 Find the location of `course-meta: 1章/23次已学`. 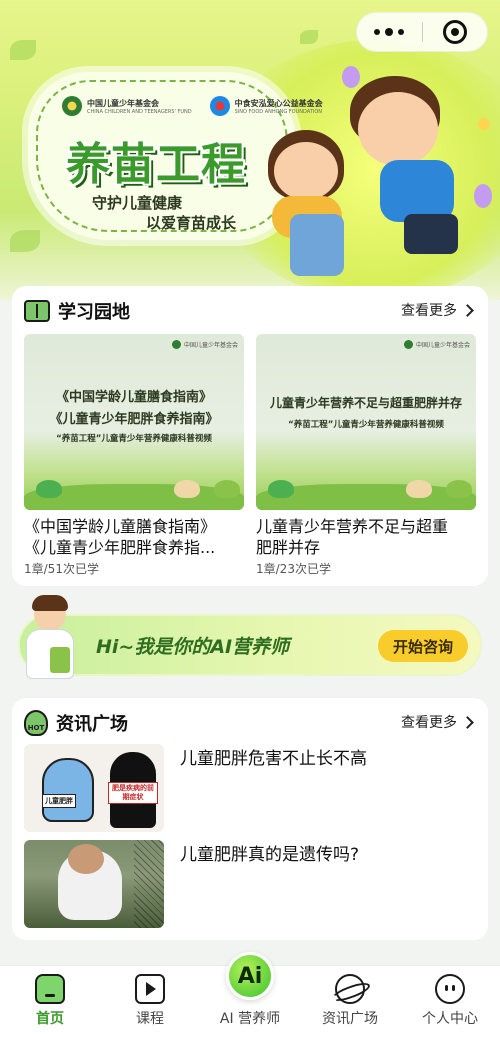

course-meta: 1章/23次已学 is located at coordinates (293, 569).